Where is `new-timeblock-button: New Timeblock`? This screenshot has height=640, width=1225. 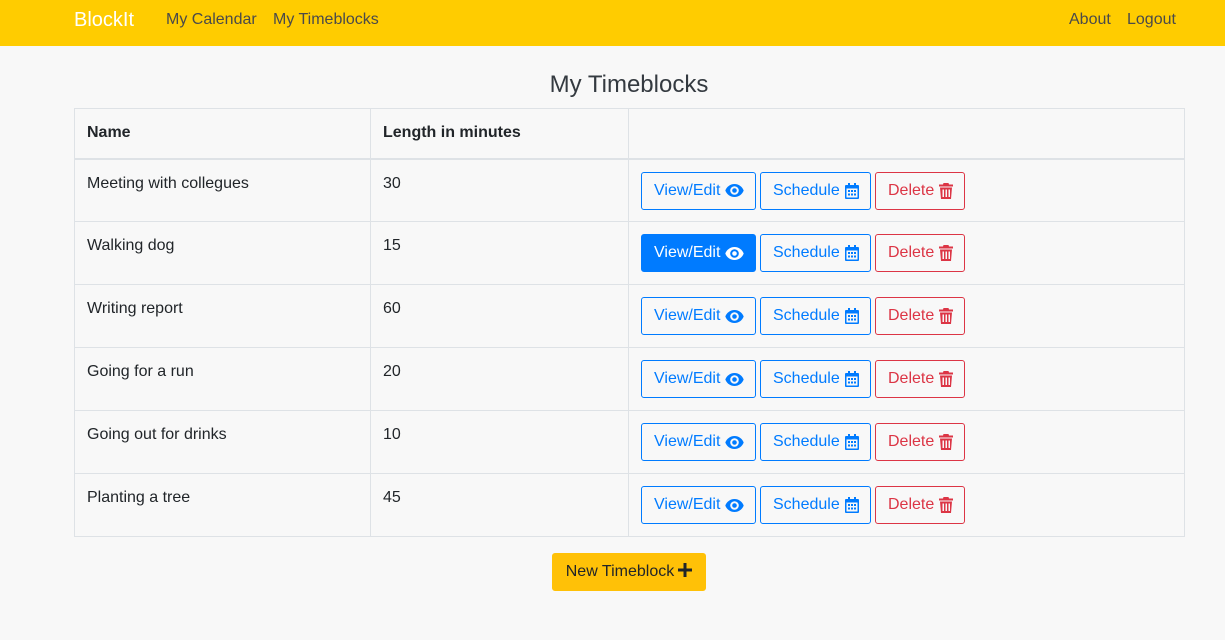 new-timeblock-button: New Timeblock is located at coordinates (629, 572).